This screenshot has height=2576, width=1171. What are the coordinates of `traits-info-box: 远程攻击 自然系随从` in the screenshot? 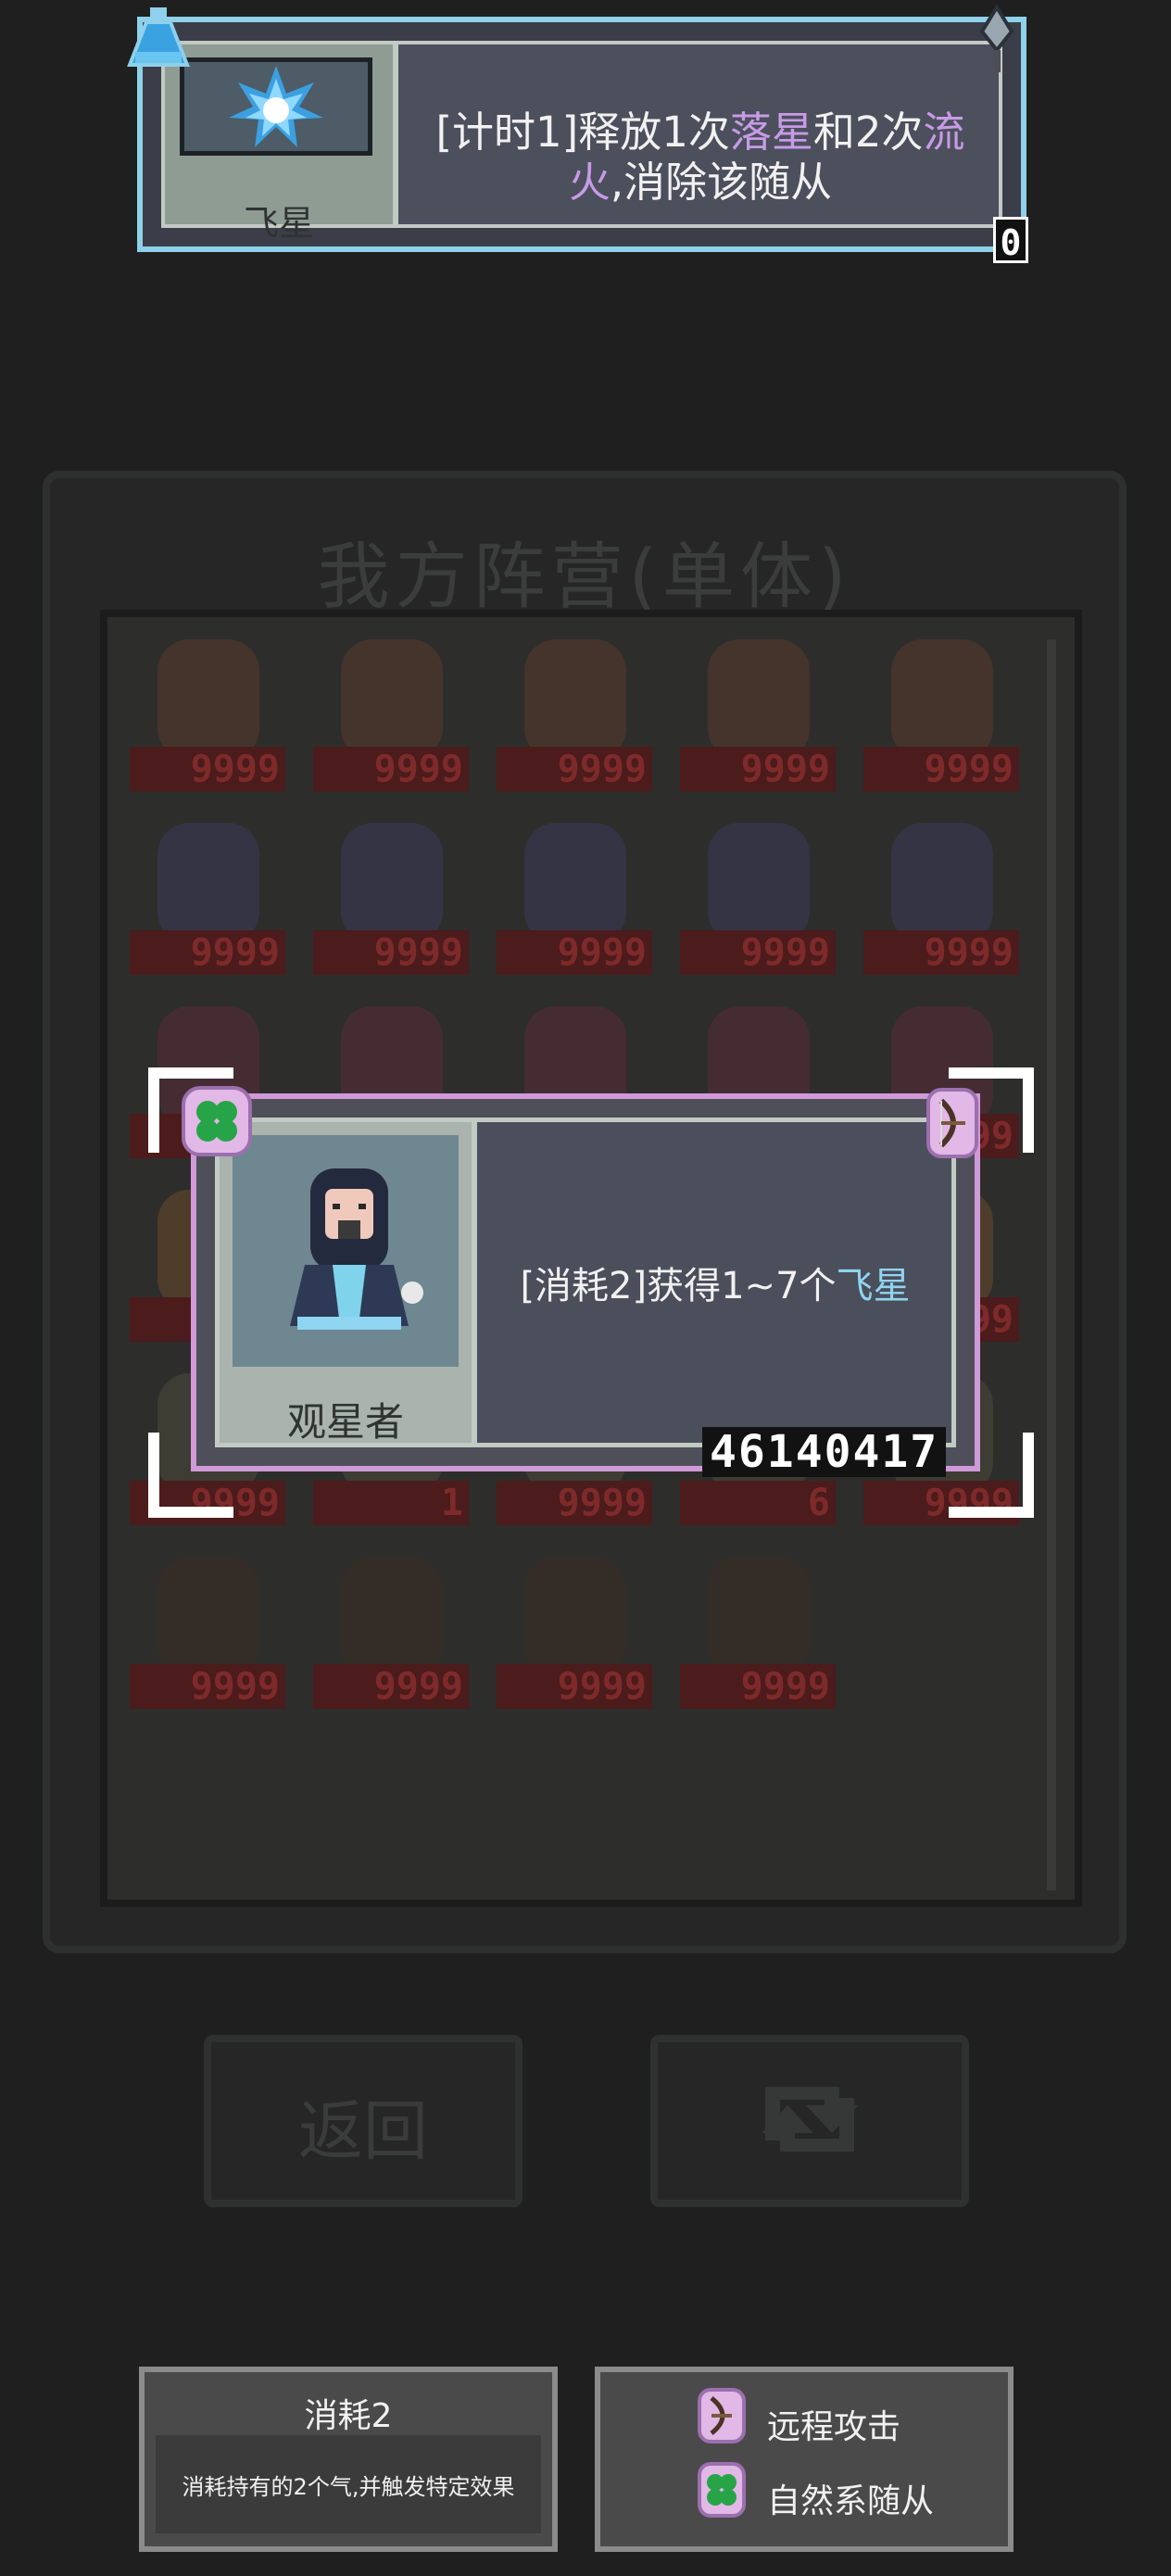 It's located at (805, 2460).